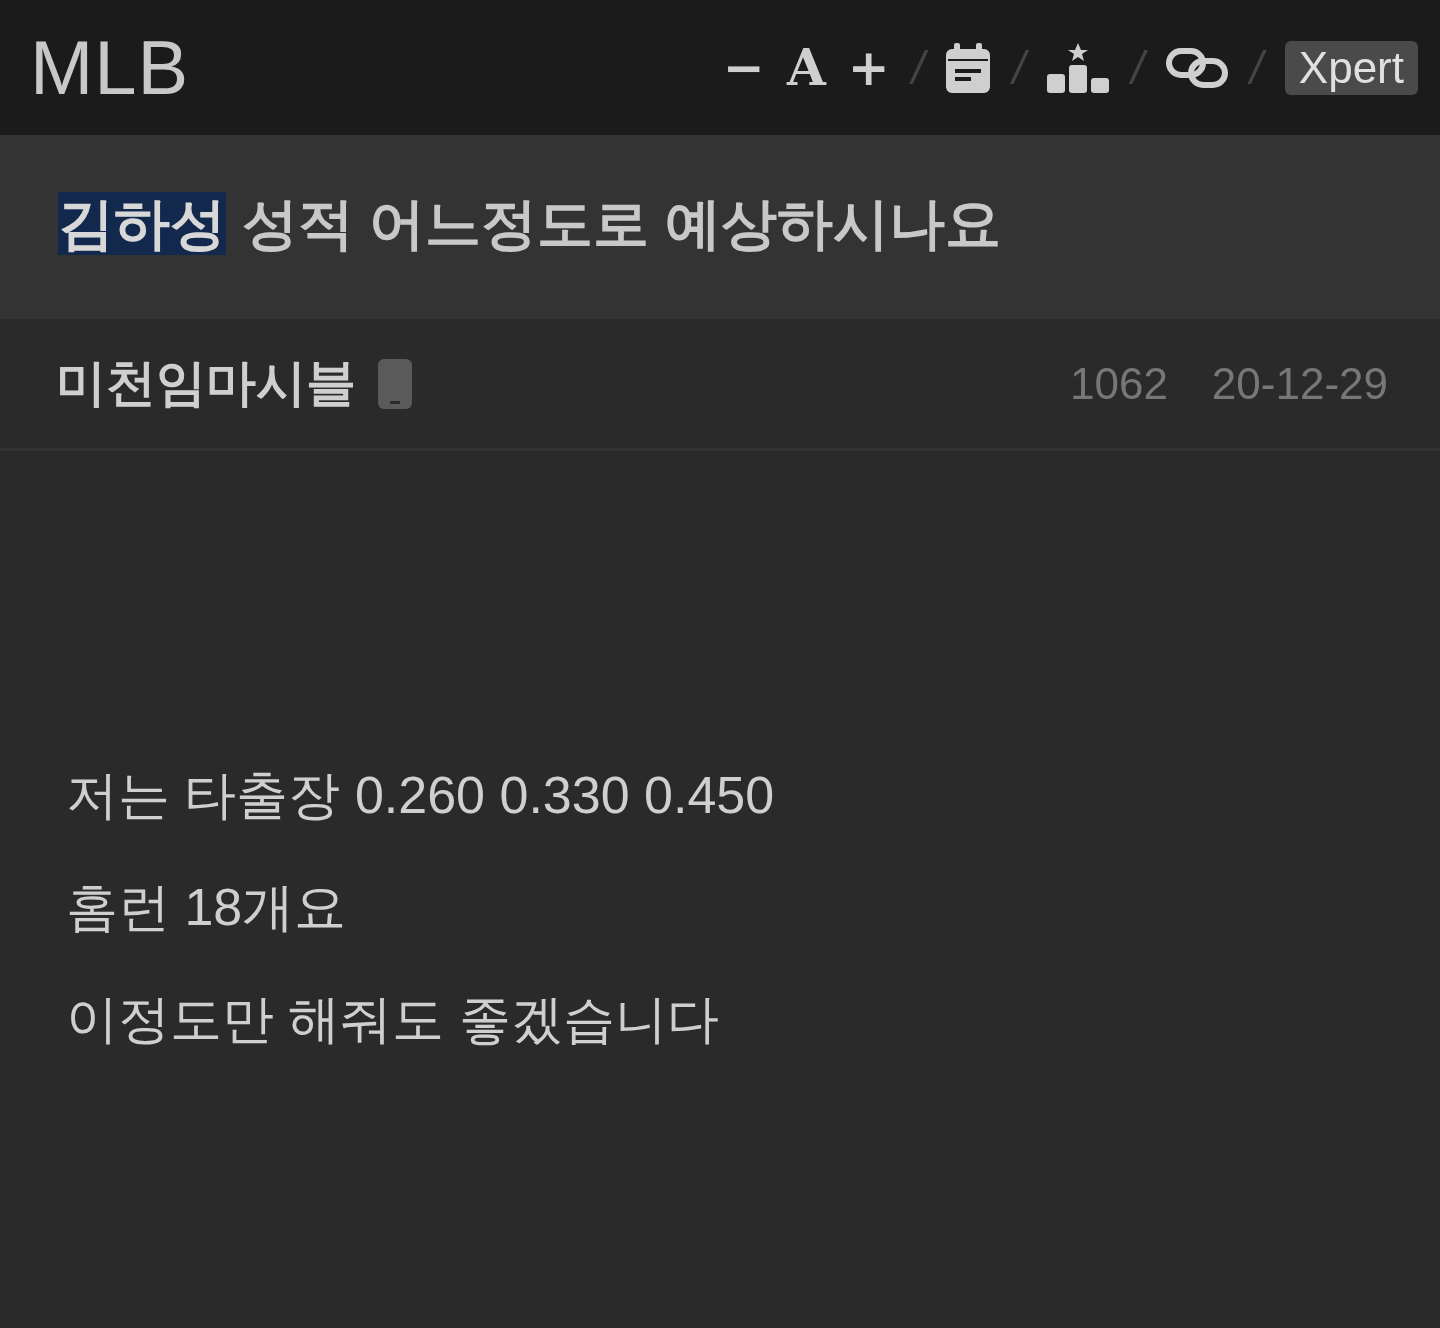  Describe the element at coordinates (206, 383) in the screenshot. I see `author-name: 미천임마시블` at that location.